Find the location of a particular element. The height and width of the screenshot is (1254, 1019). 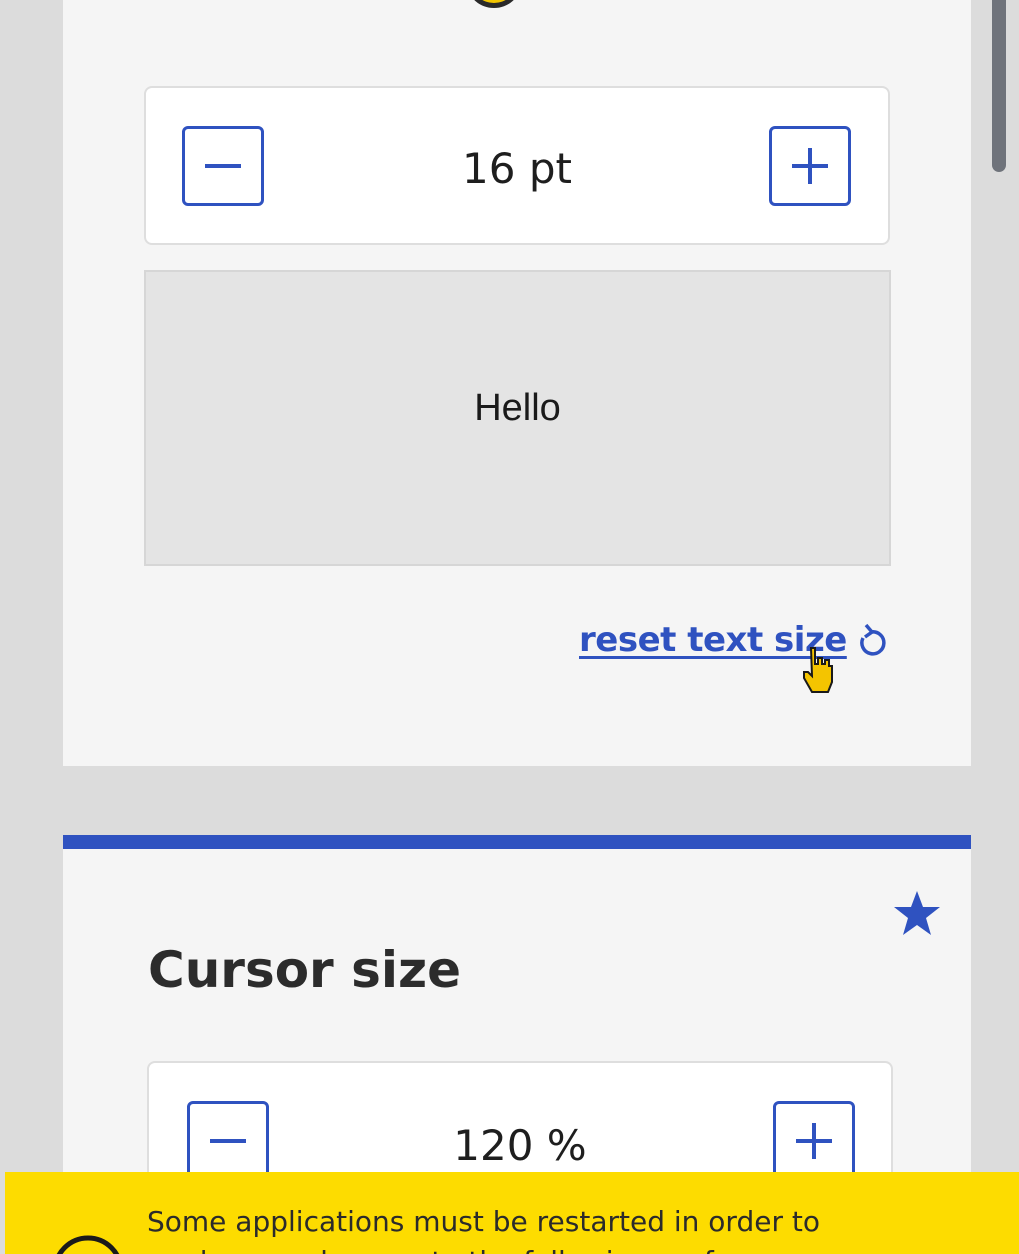

info-icon is located at coordinates (88, 1244).